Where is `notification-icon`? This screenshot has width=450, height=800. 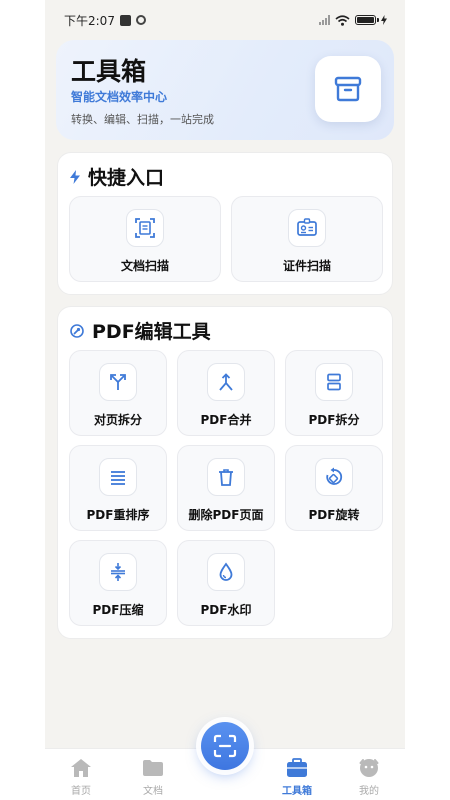
notification-icon is located at coordinates (125, 20).